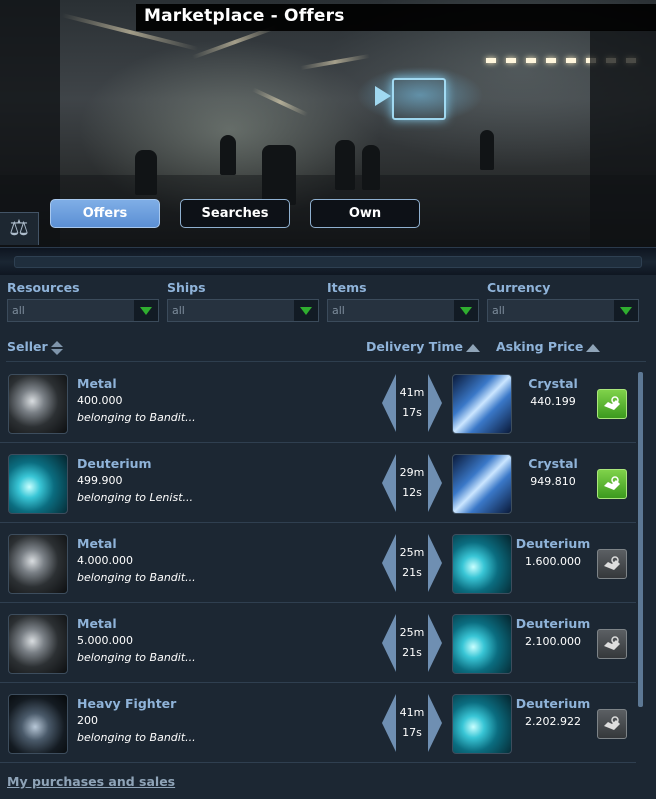  What do you see at coordinates (43, 287) in the screenshot?
I see `filter-label-resources: Resources` at bounding box center [43, 287].